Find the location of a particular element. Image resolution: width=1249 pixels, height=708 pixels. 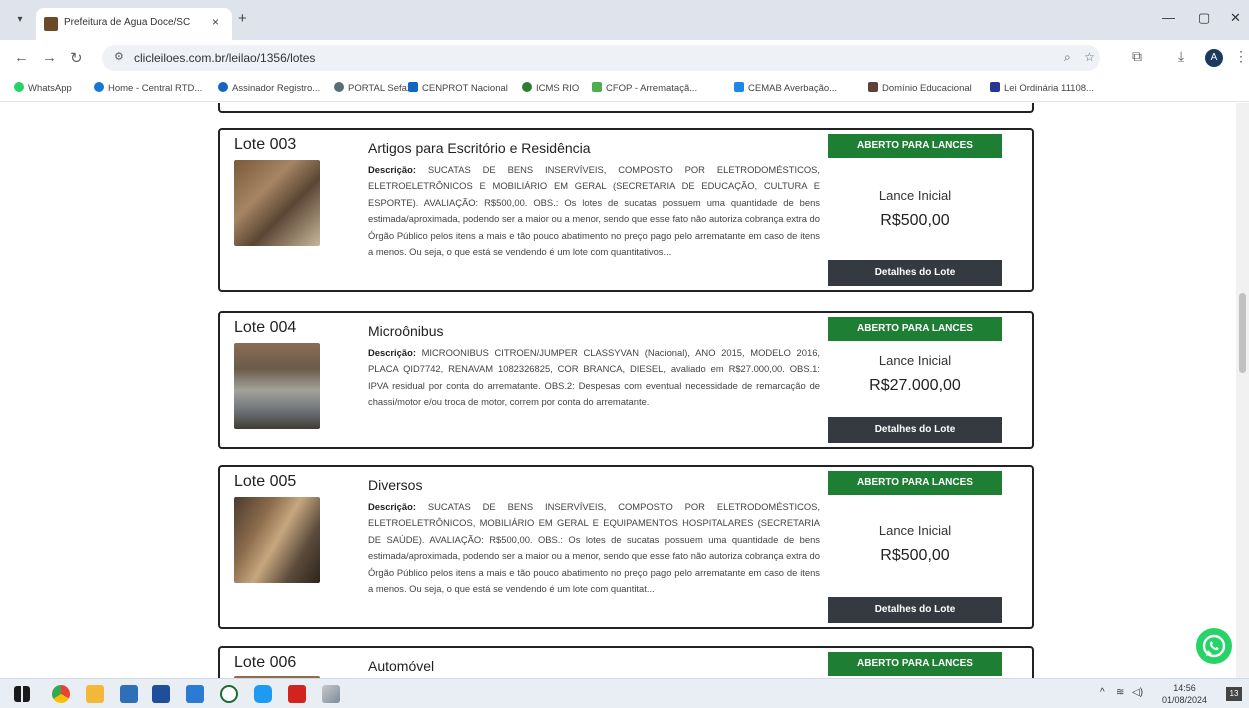

network-icon: ≋ is located at coordinates (1120, 692).